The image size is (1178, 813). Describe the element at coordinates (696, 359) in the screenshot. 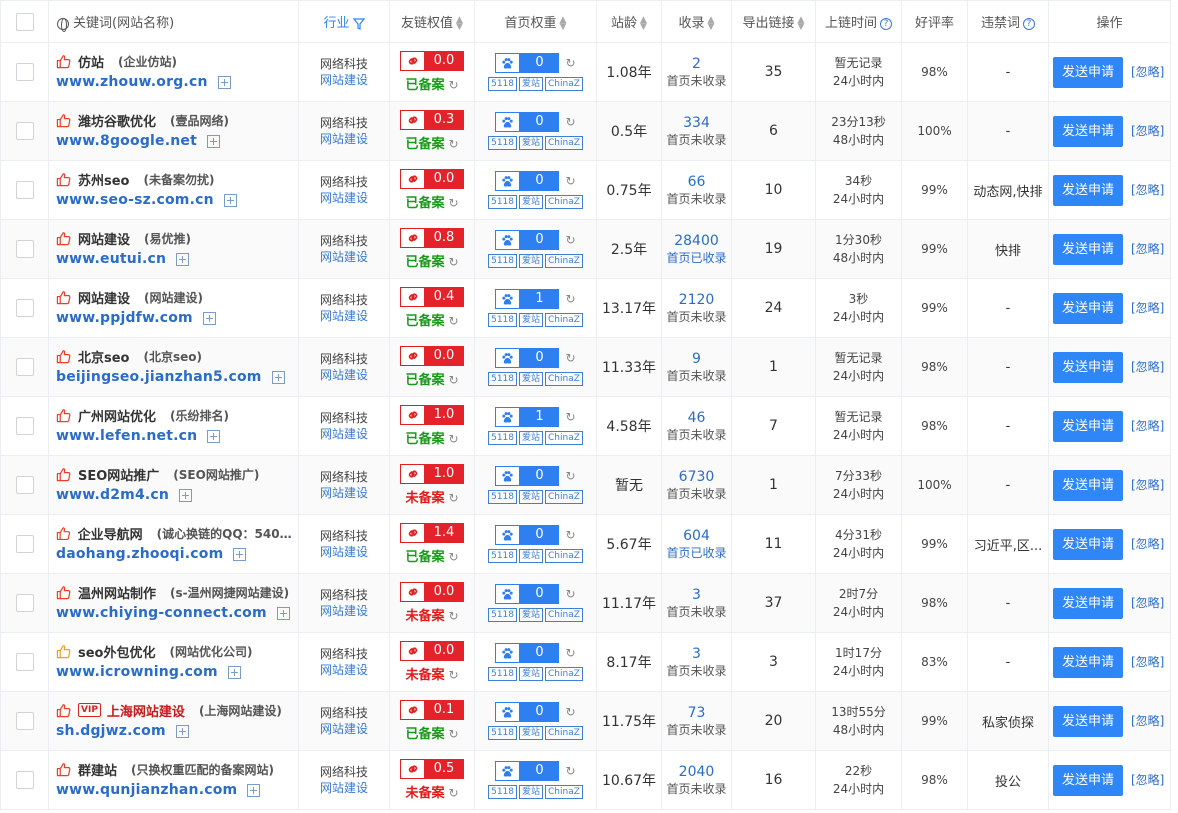

I see `indexed-count-link: 9` at that location.